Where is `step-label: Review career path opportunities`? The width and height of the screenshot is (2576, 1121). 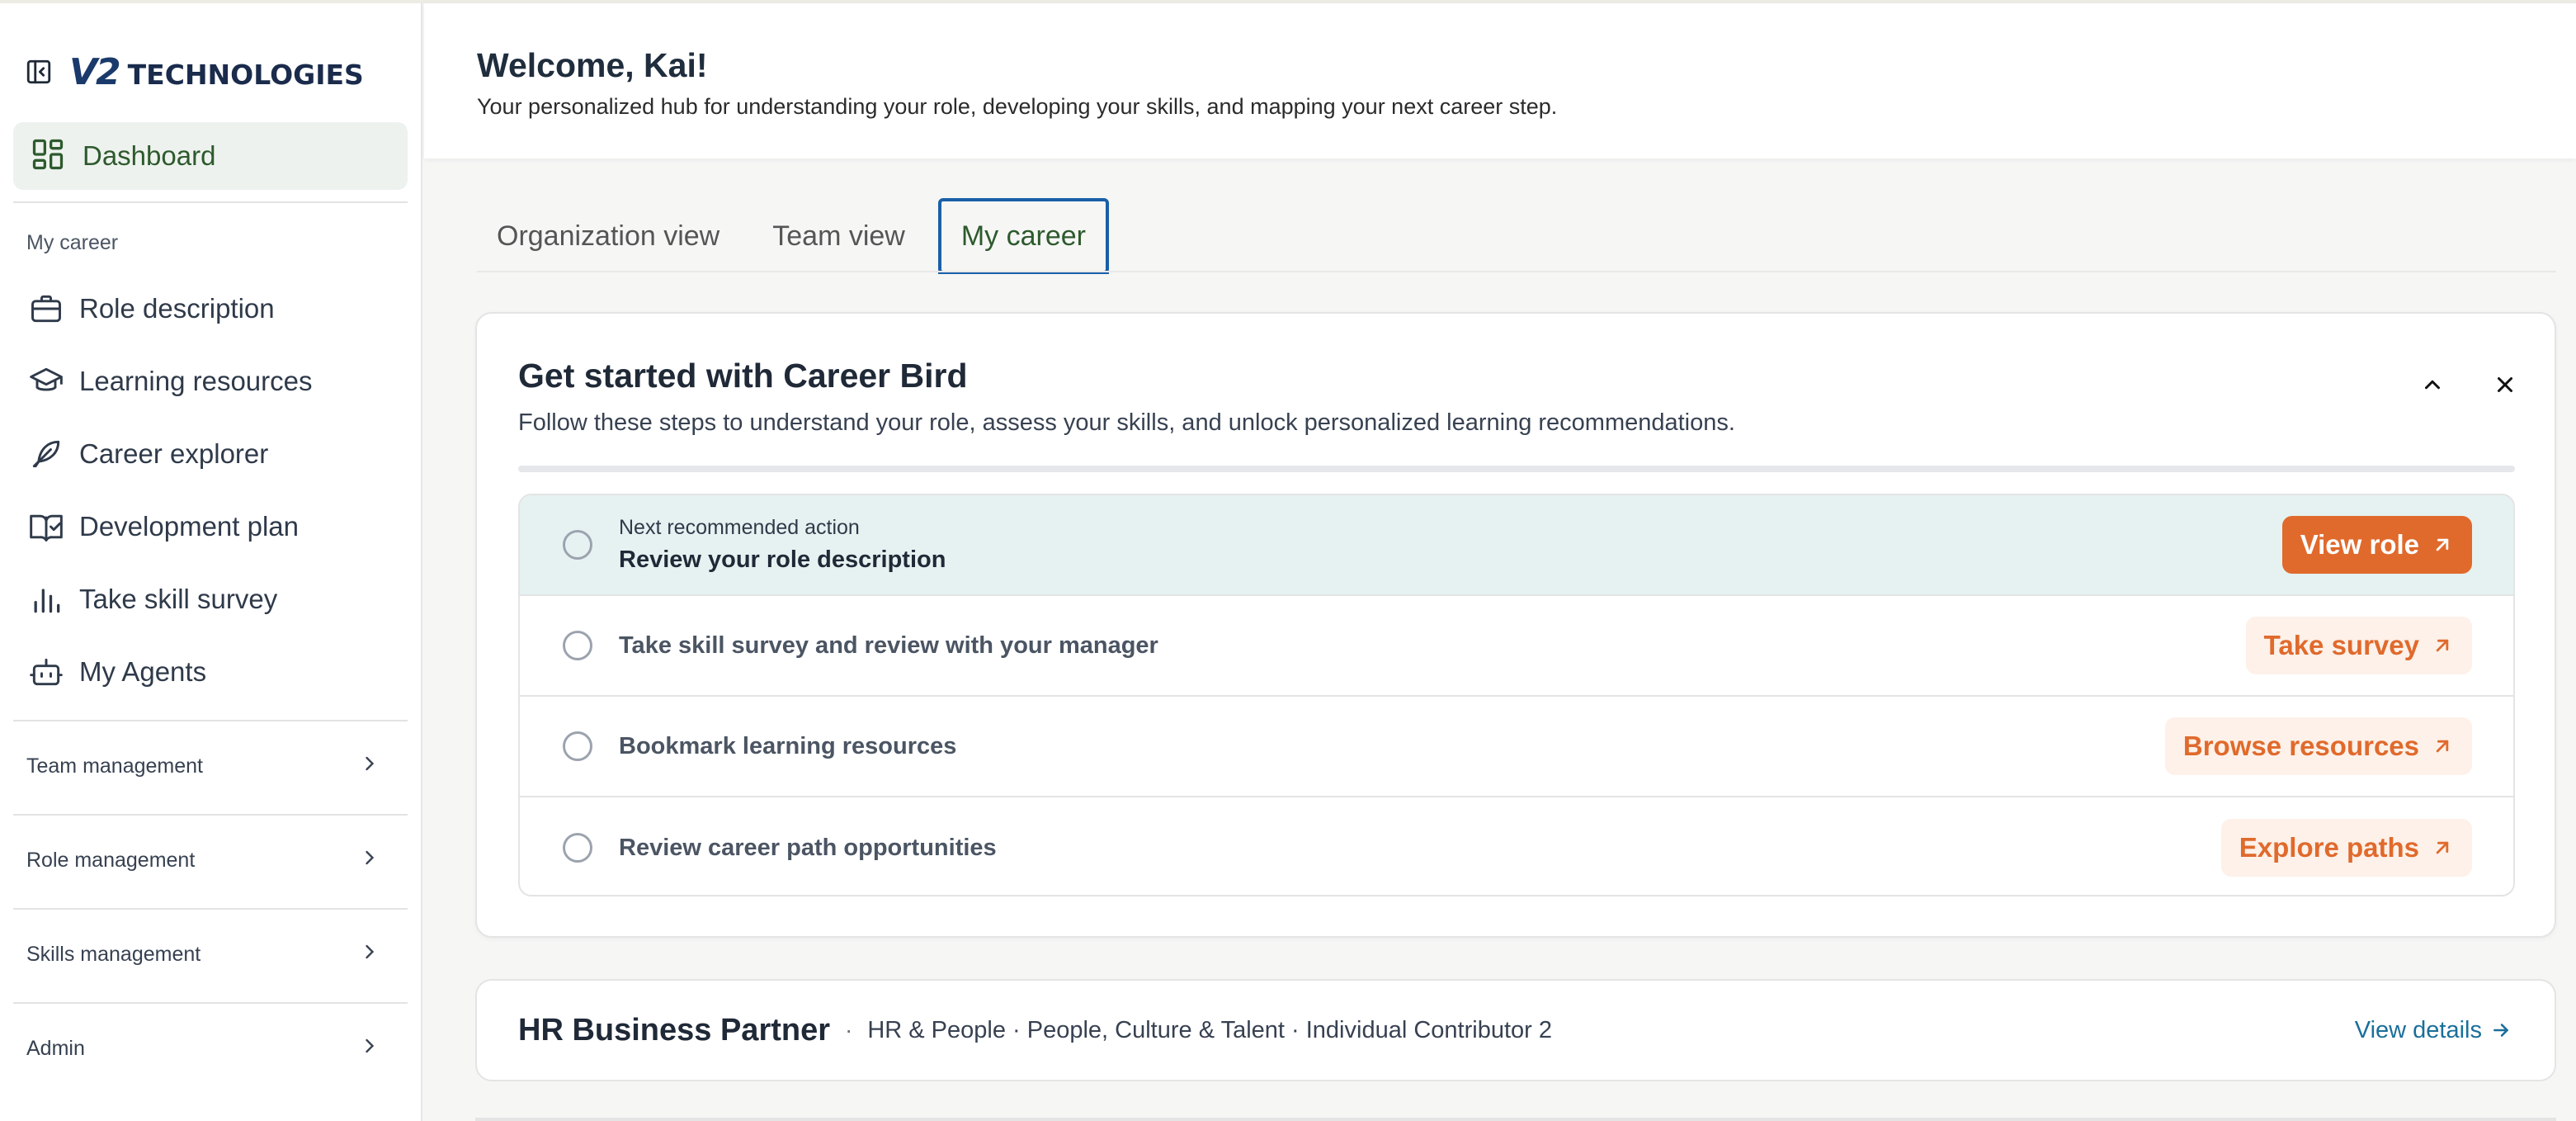
step-label: Review career path opportunities is located at coordinates (808, 847).